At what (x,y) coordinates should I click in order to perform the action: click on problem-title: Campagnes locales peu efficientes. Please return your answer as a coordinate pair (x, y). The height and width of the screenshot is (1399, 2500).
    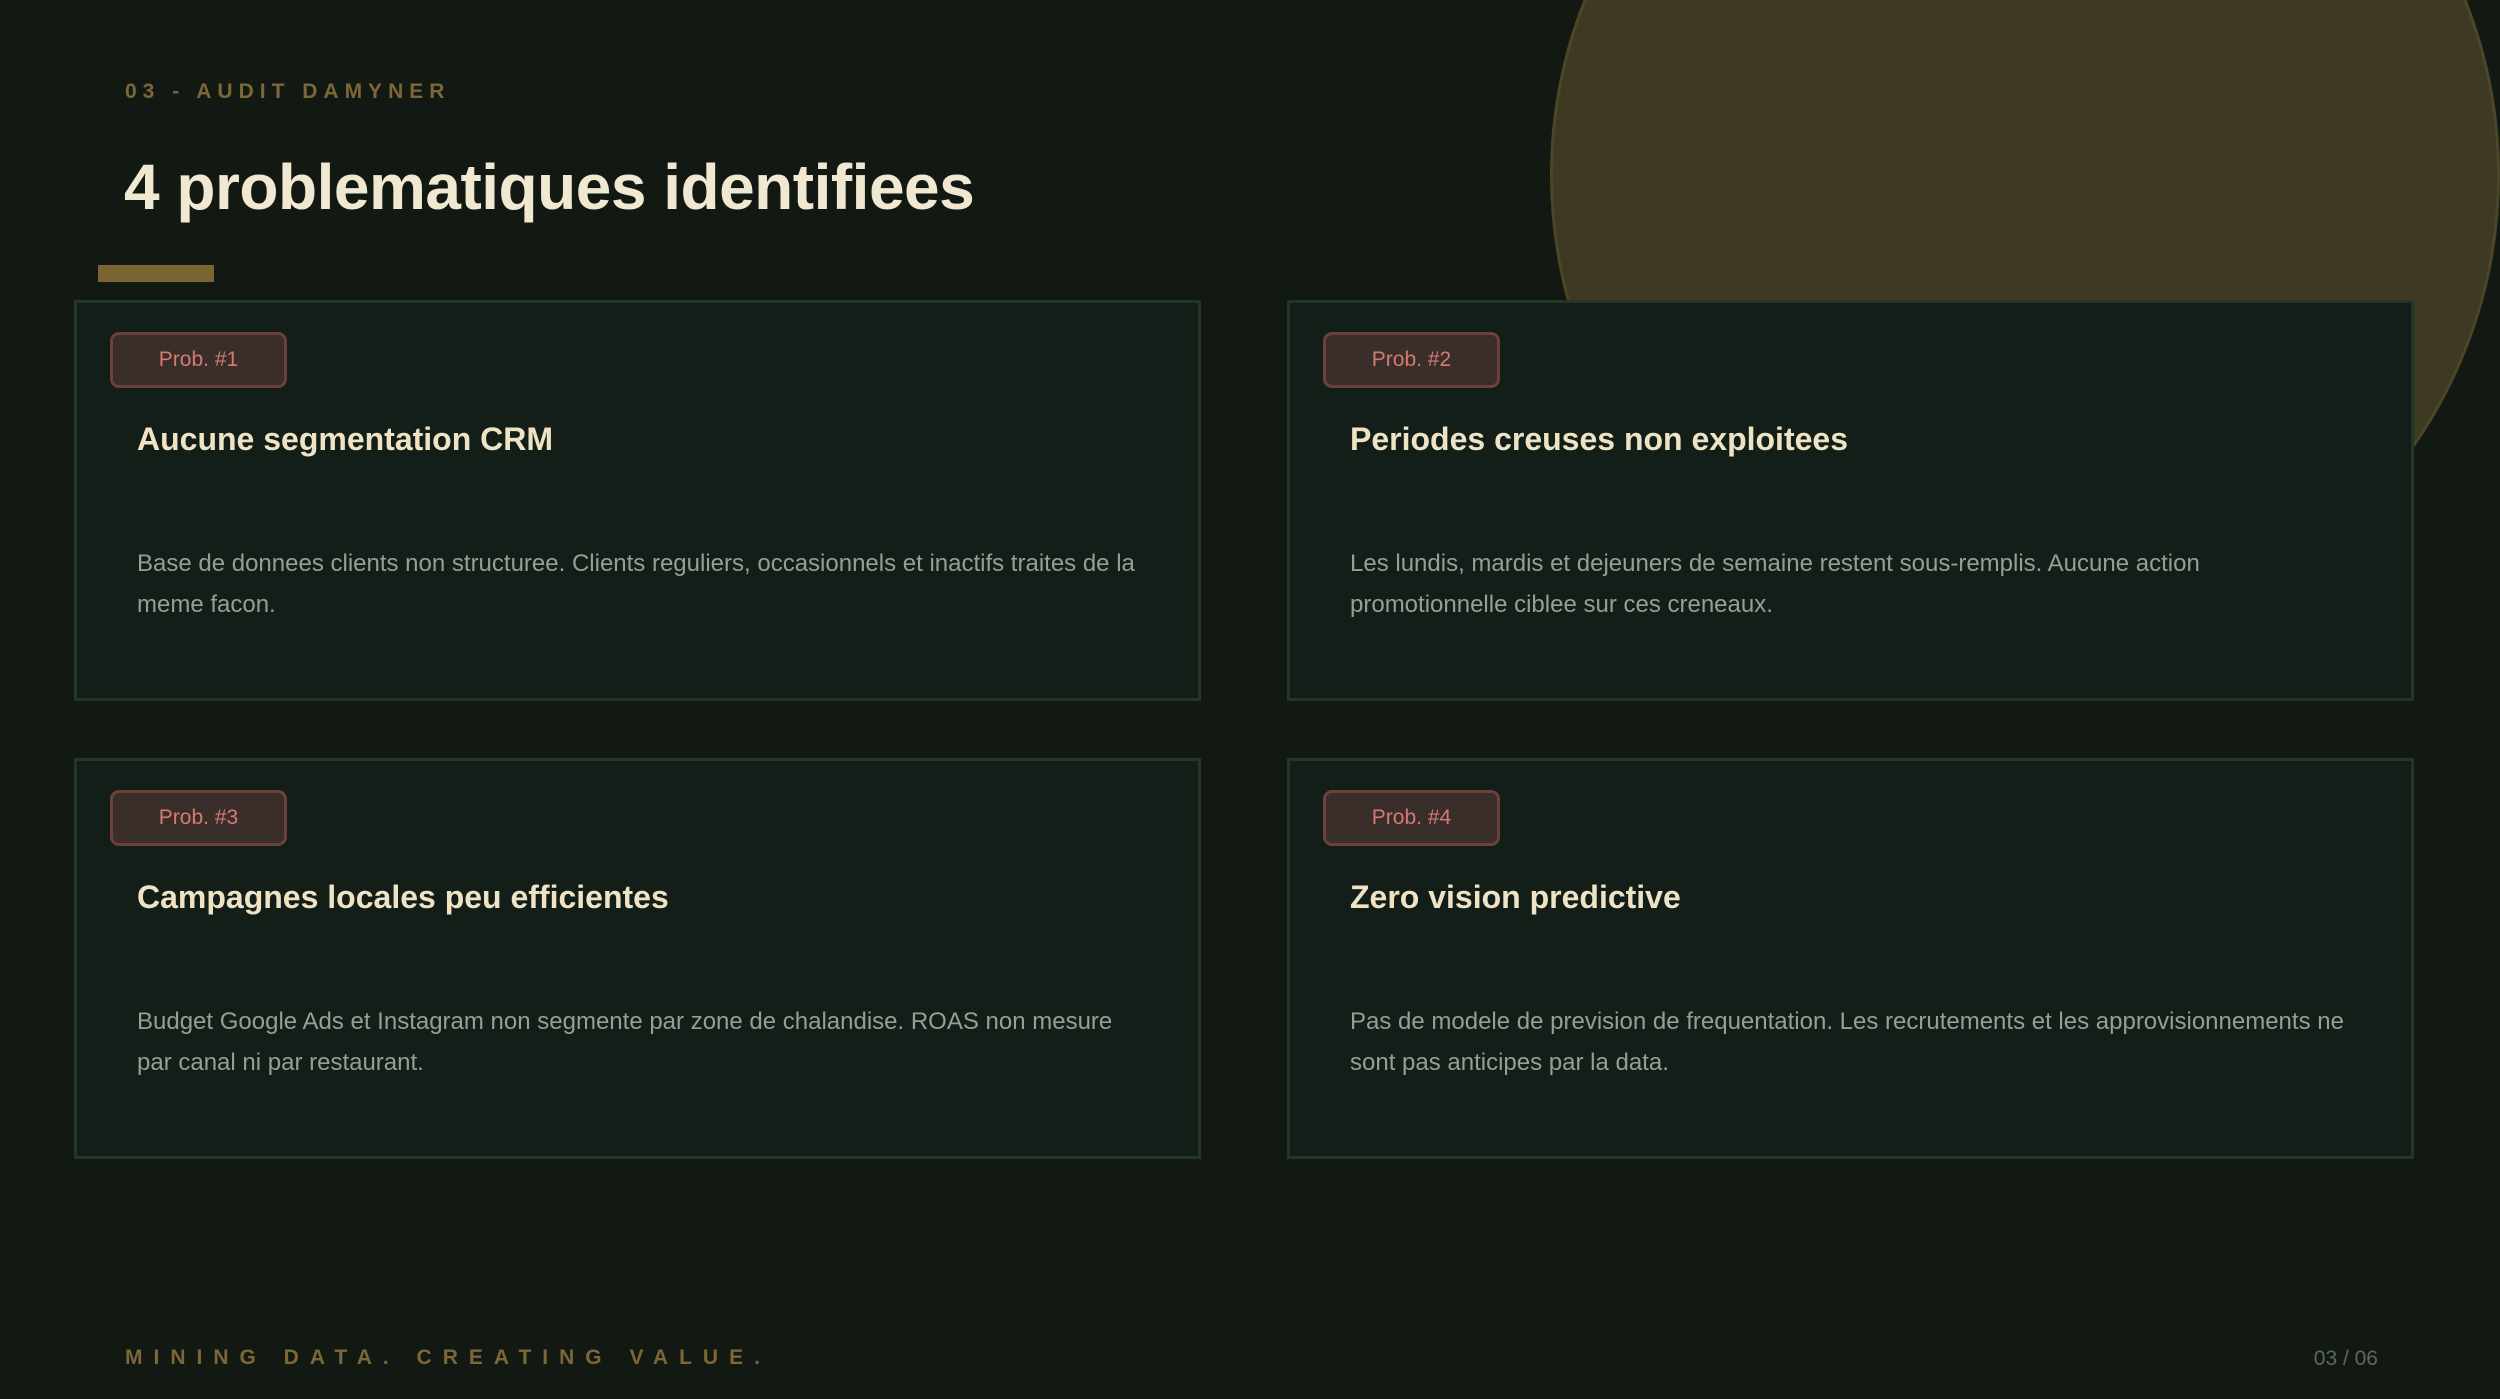
    Looking at the image, I should click on (403, 897).